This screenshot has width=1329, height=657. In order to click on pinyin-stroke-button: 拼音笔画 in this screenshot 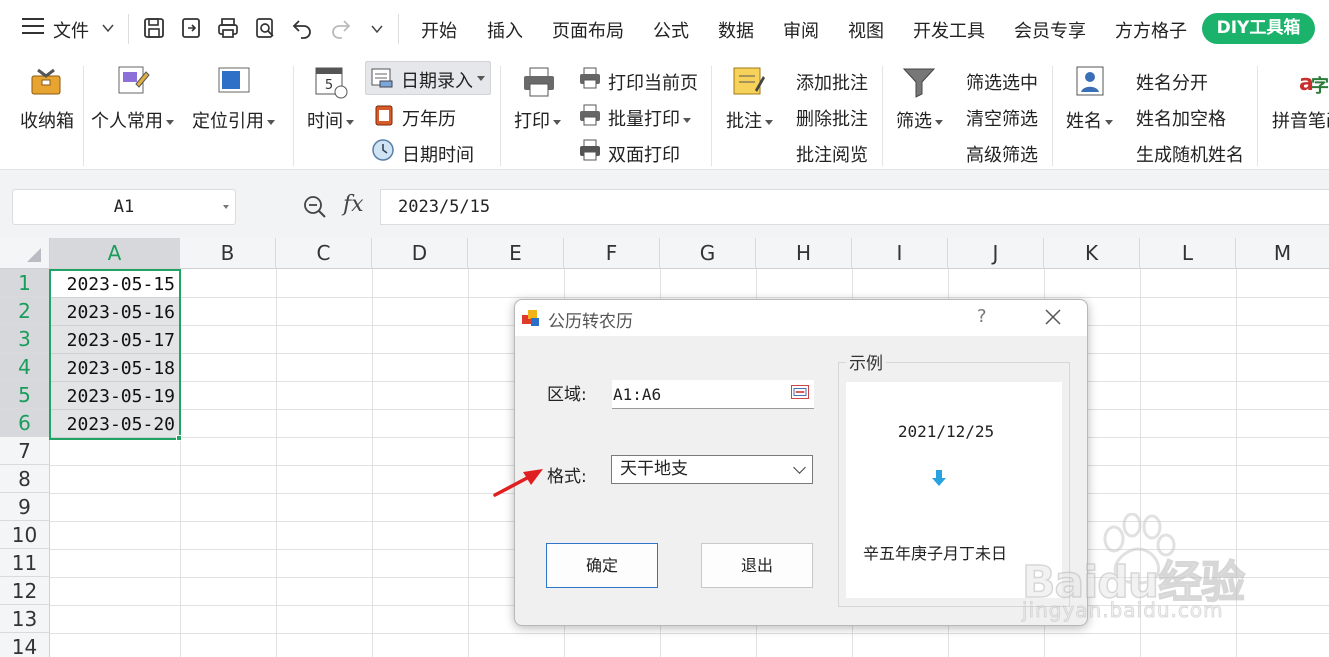, I will do `click(1300, 120)`.